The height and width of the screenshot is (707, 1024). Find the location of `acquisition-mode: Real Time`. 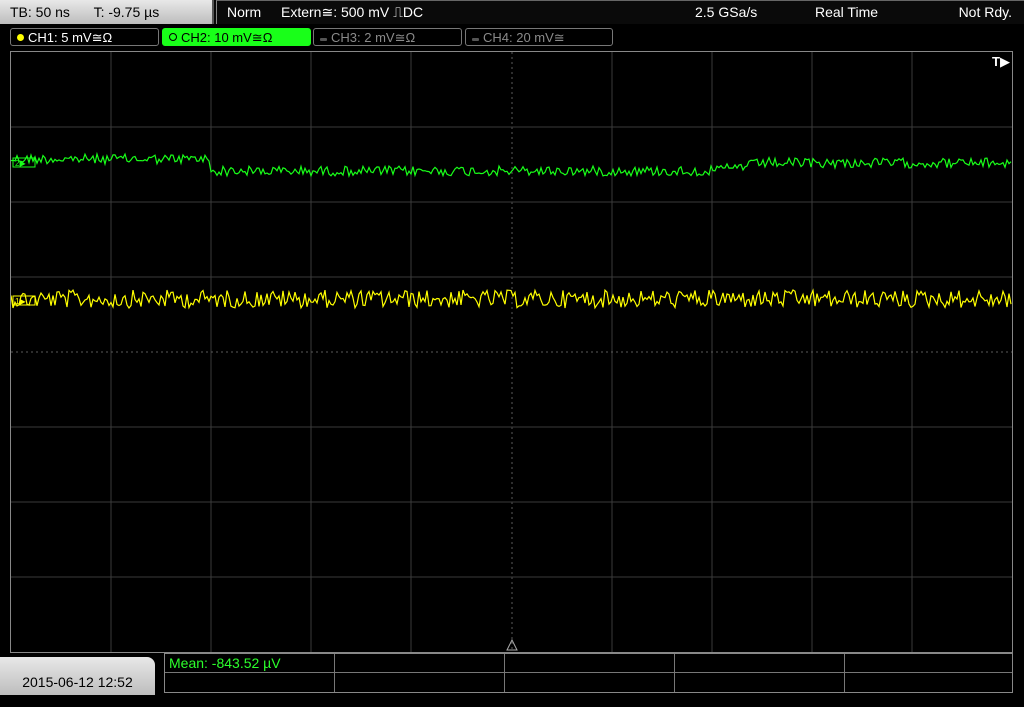

acquisition-mode: Real Time is located at coordinates (847, 12).